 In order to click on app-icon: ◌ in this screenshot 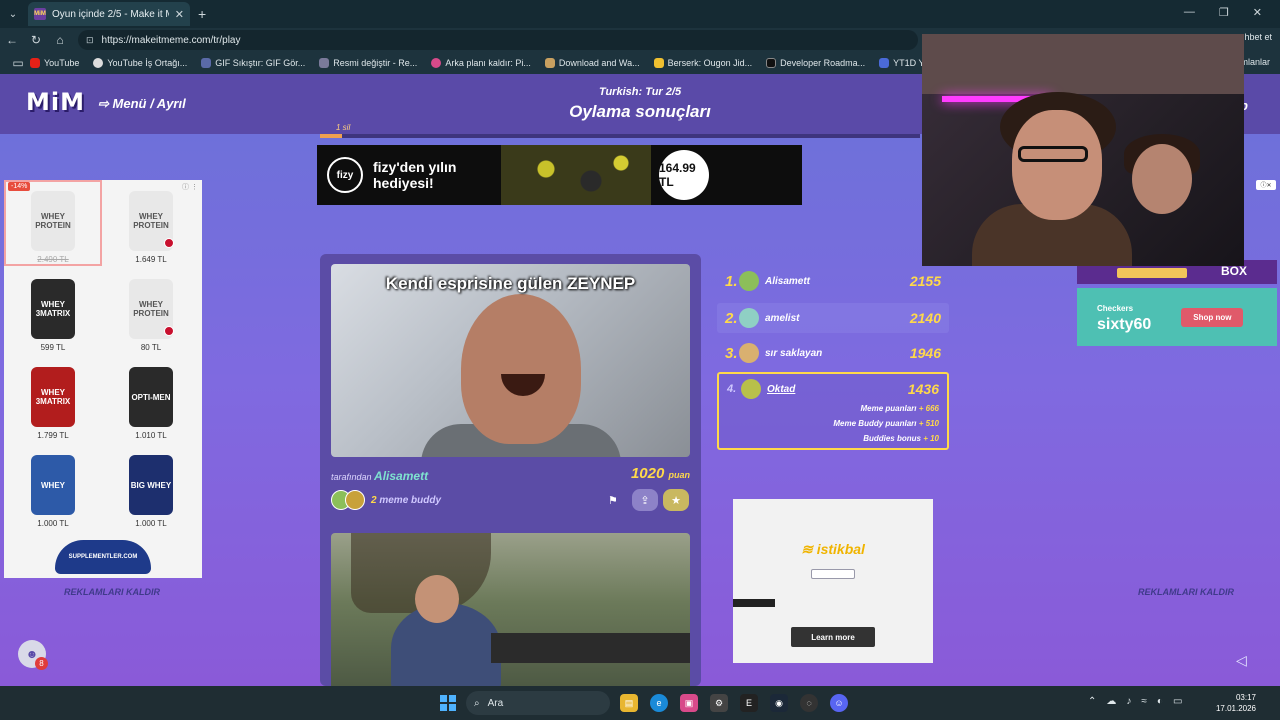, I will do `click(809, 703)`.